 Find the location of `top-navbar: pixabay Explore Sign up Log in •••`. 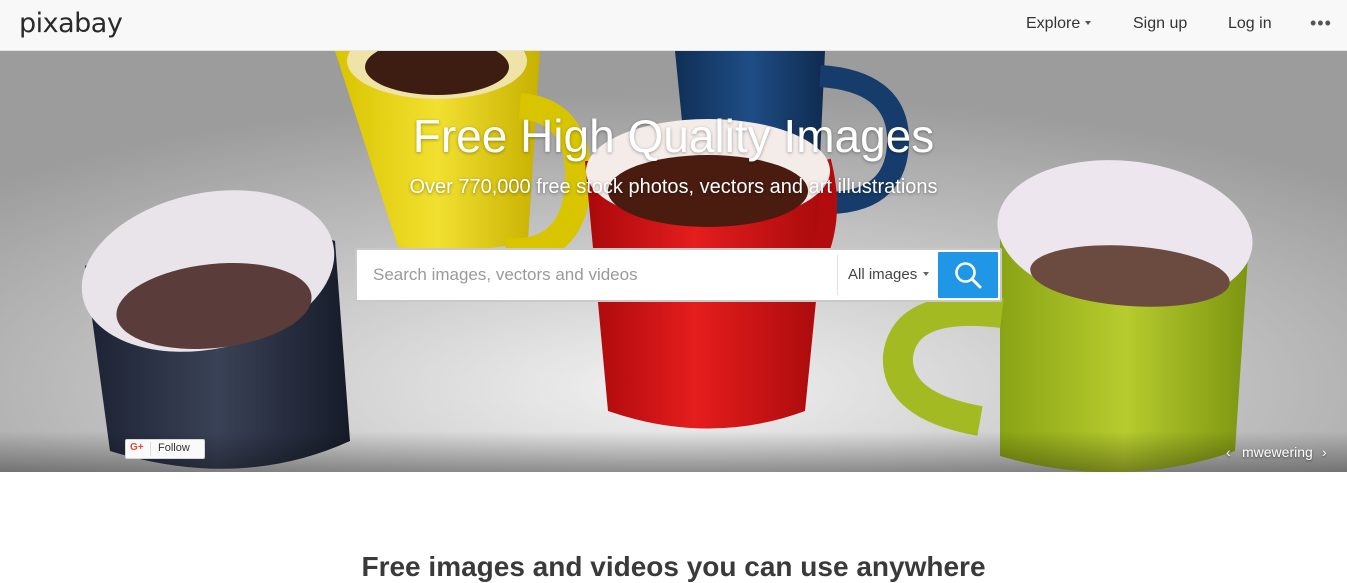

top-navbar: pixabay Explore Sign up Log in ••• is located at coordinates (673, 25).